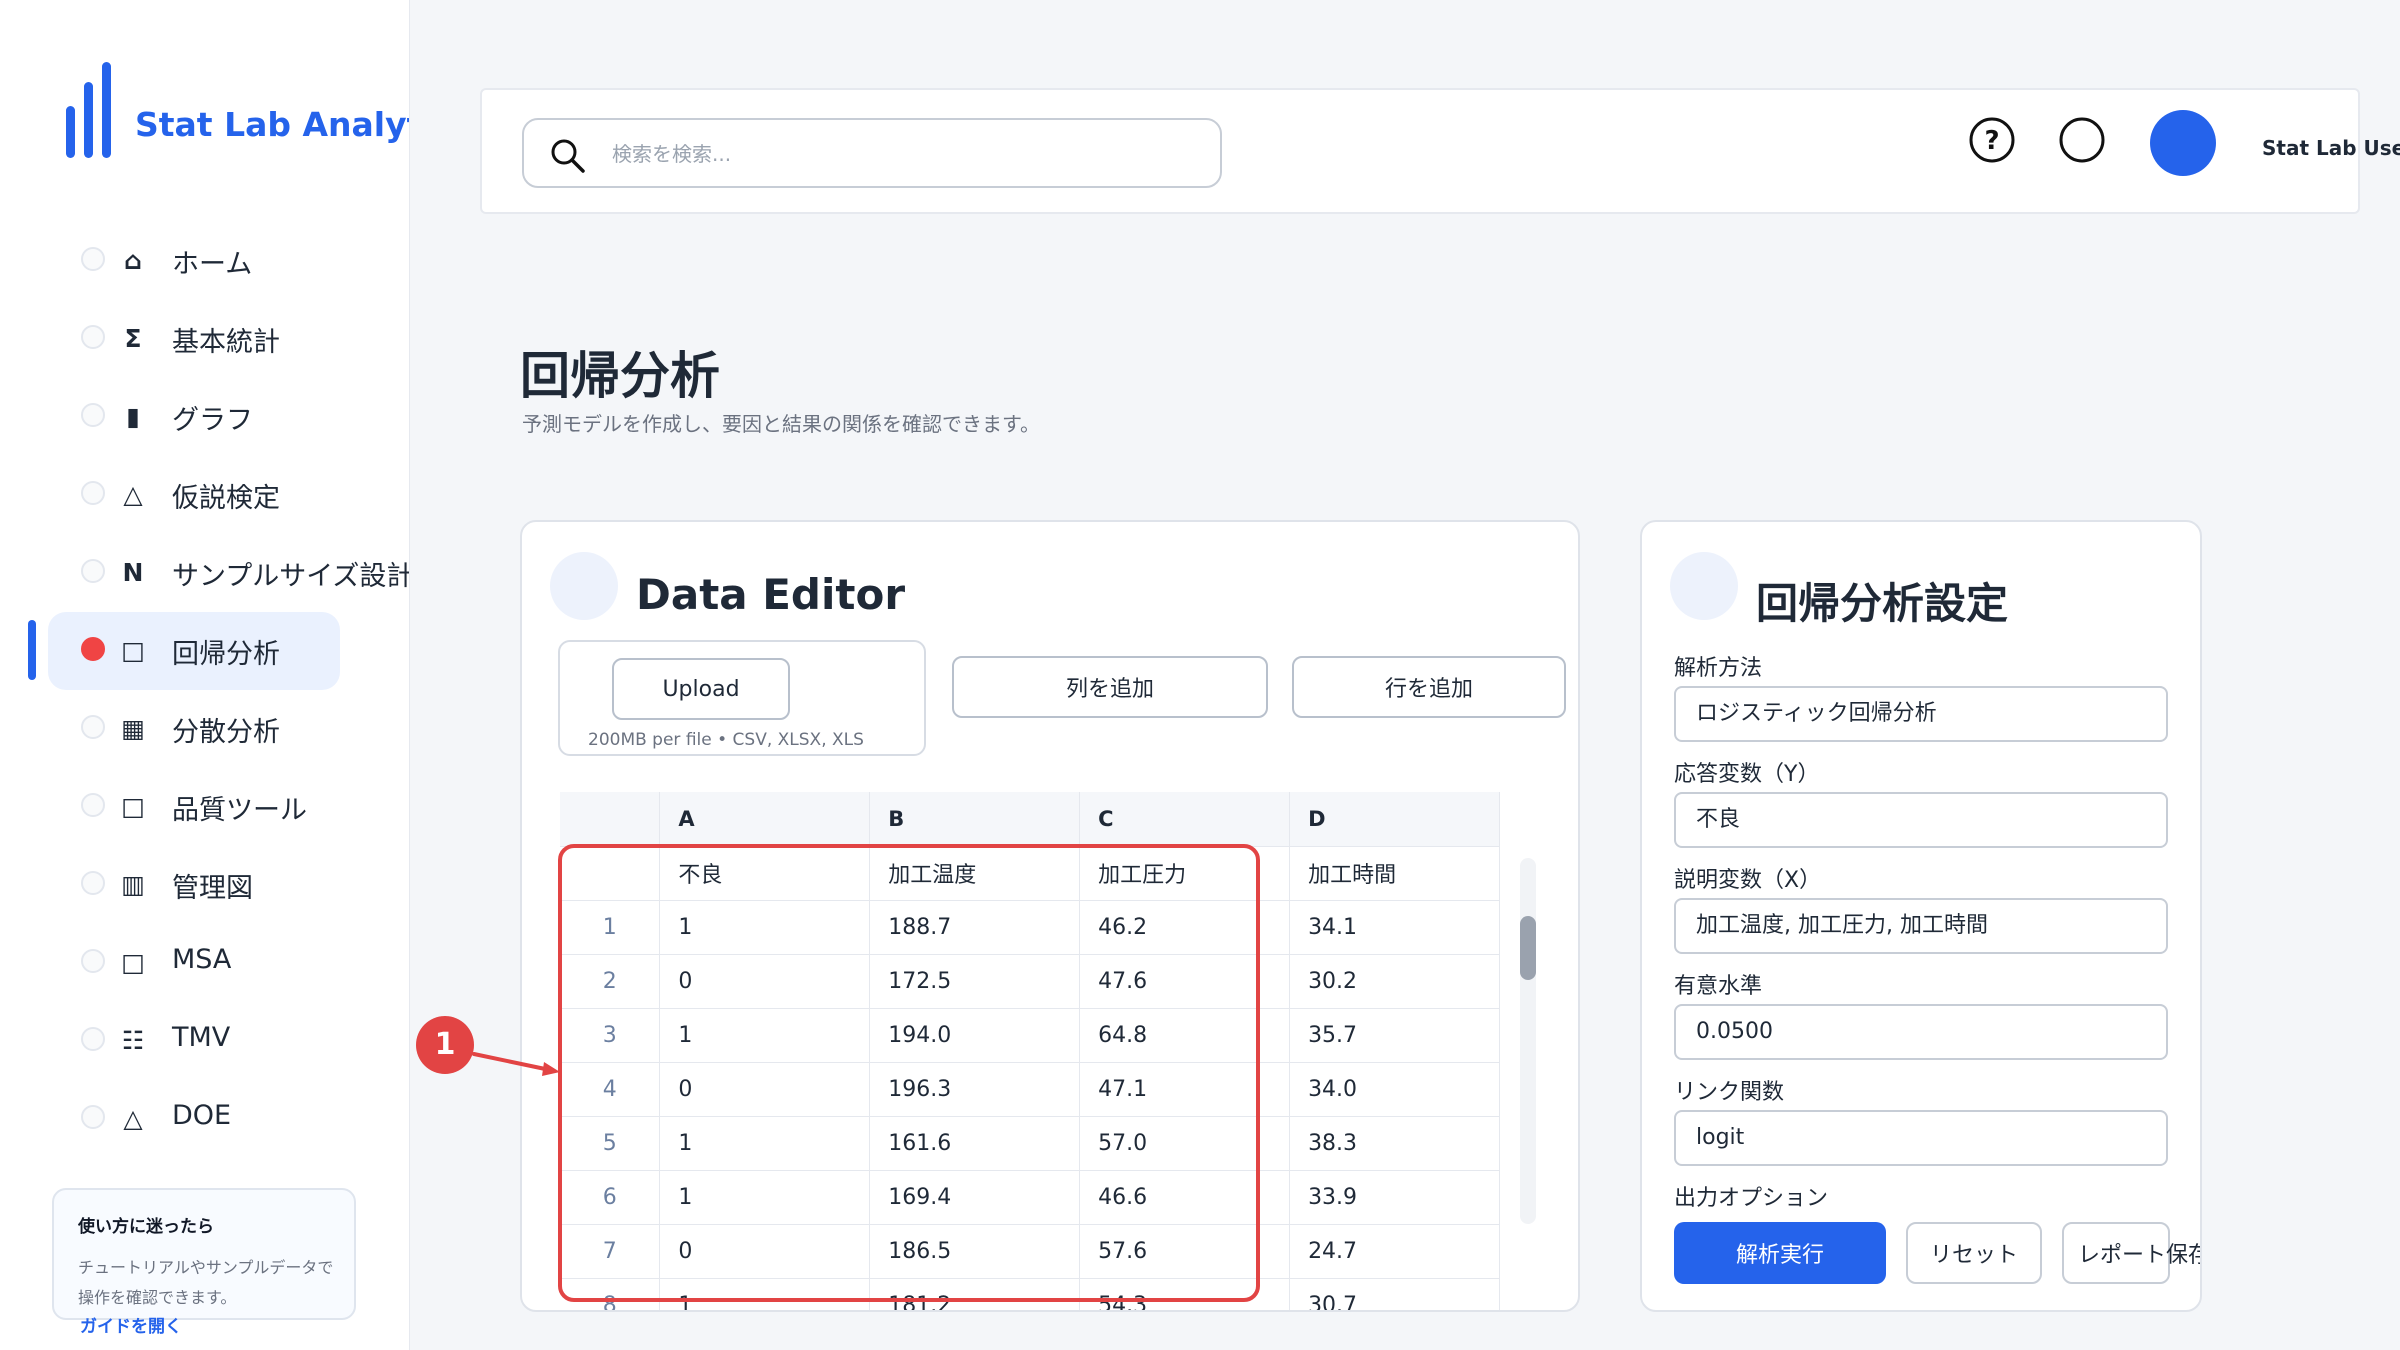 Image resolution: width=2400 pixels, height=1350 pixels. Describe the element at coordinates (445, 1045) in the screenshot. I see `annotation-badge: 1` at that location.